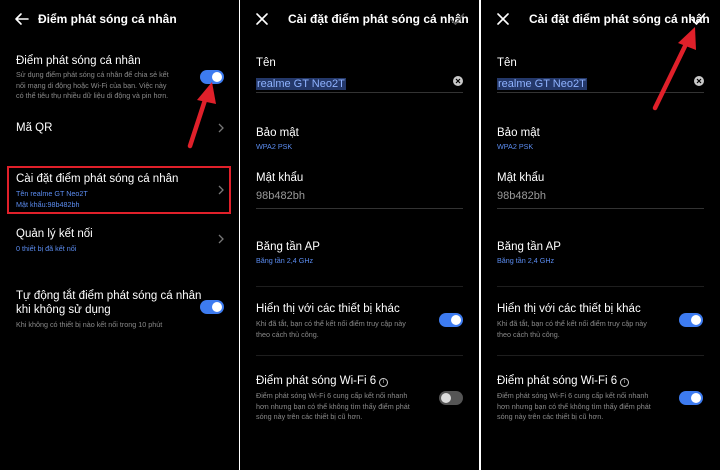  I want to click on connection-management-title: Quản lý kết nối, so click(54, 234).